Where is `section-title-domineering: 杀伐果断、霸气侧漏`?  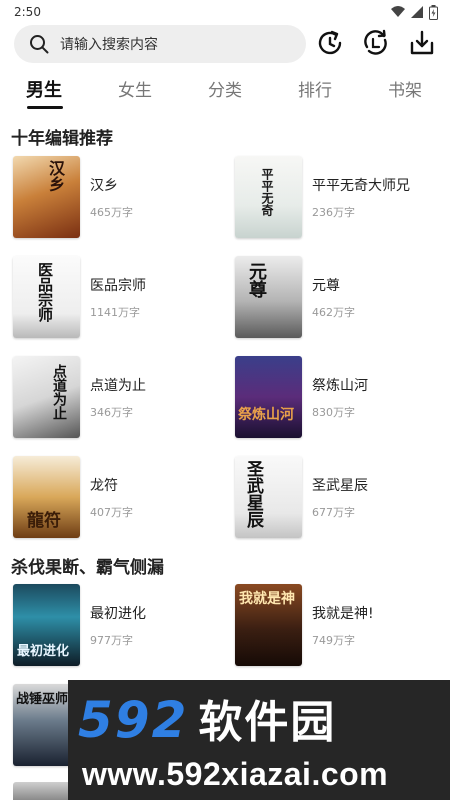 section-title-domineering: 杀伐果断、霸气侧漏 is located at coordinates (87, 568).